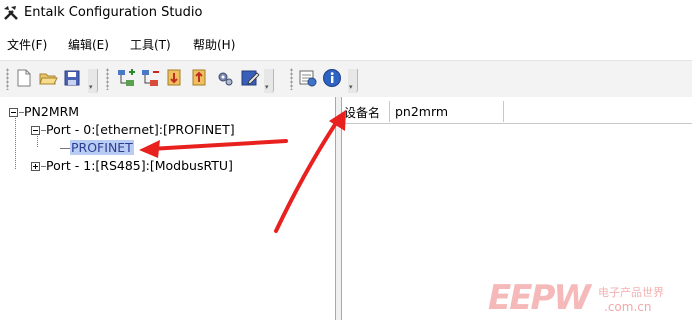  Describe the element at coordinates (242, 171) in the screenshot. I see `annotation-arrows` at that location.